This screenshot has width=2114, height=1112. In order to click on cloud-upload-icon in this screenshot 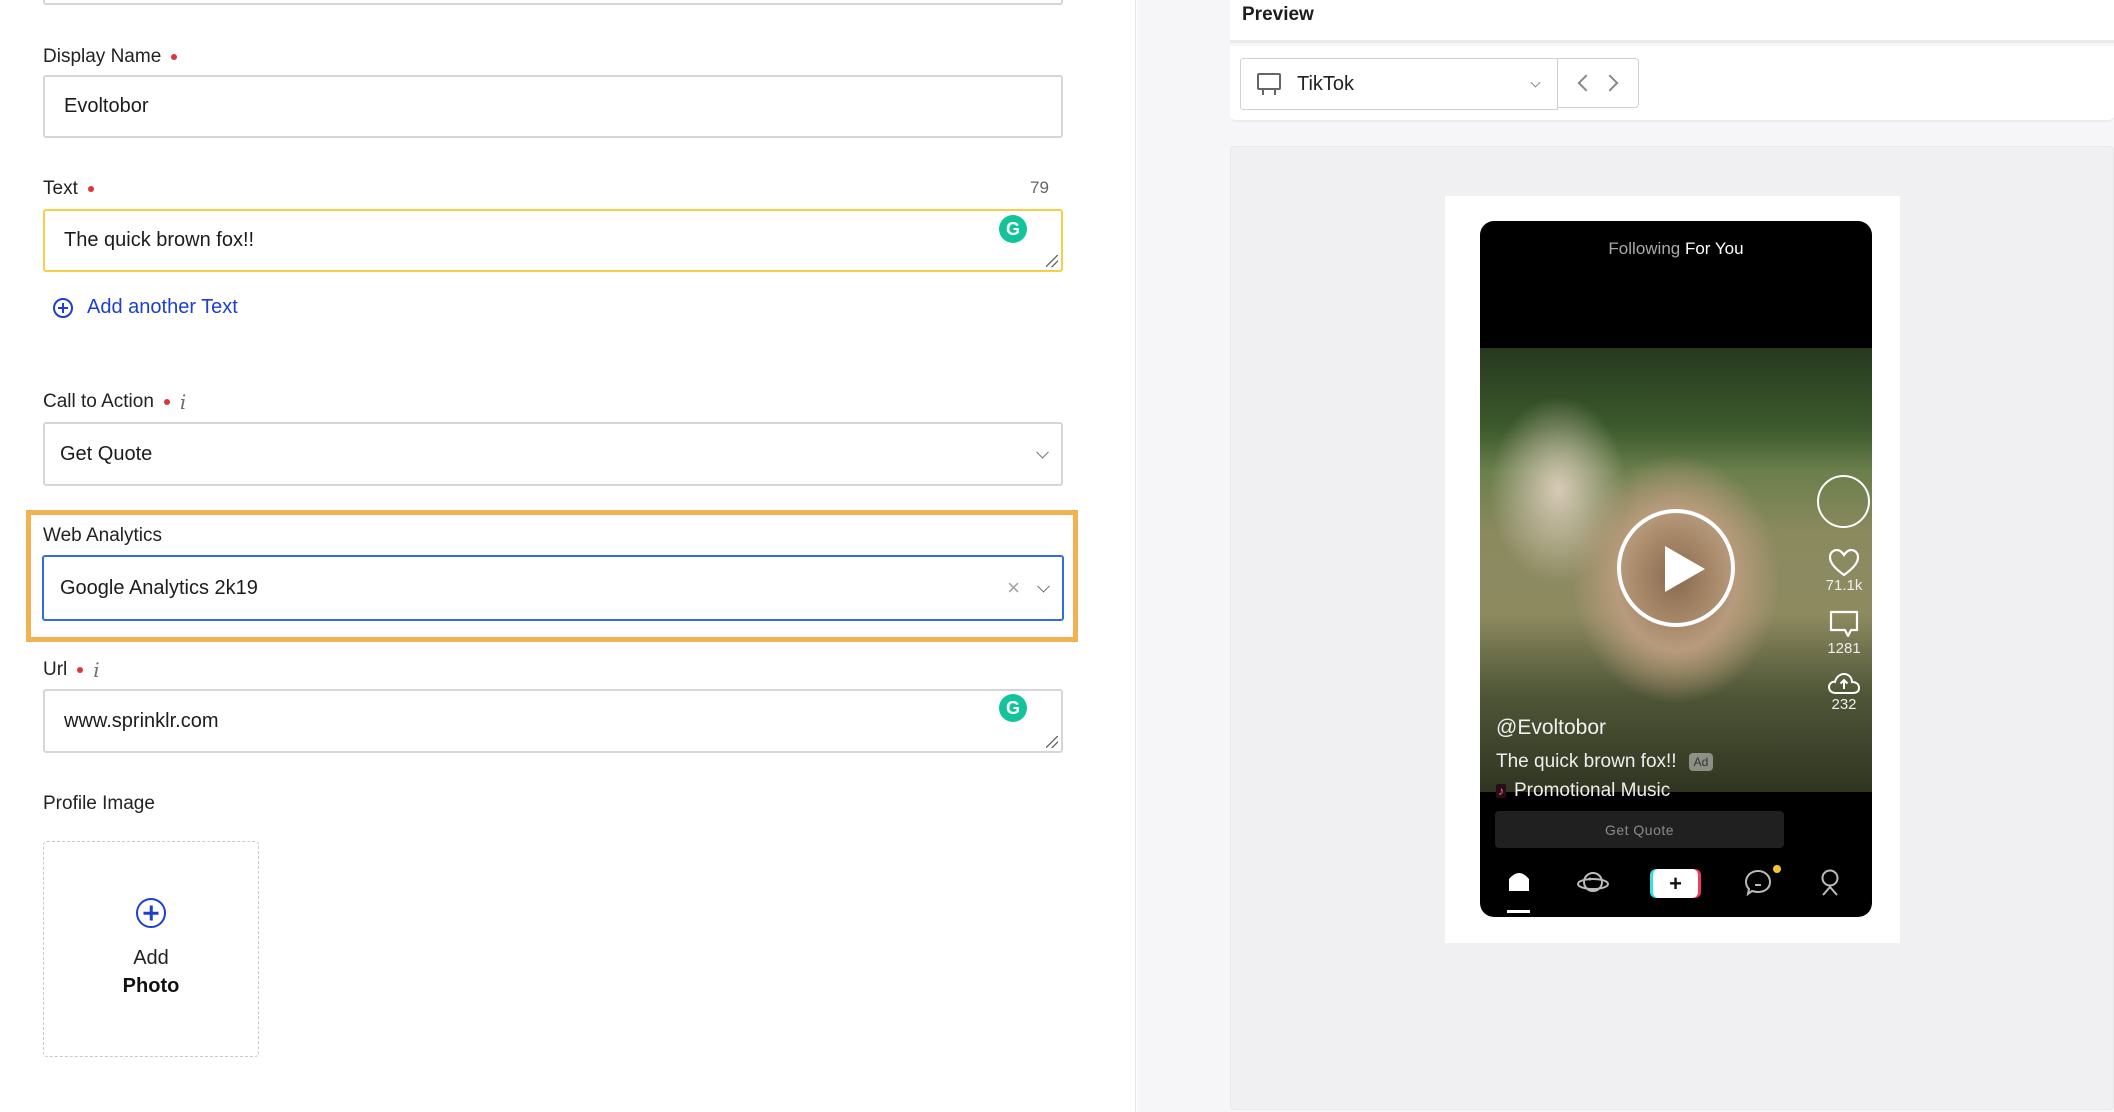, I will do `click(1844, 683)`.